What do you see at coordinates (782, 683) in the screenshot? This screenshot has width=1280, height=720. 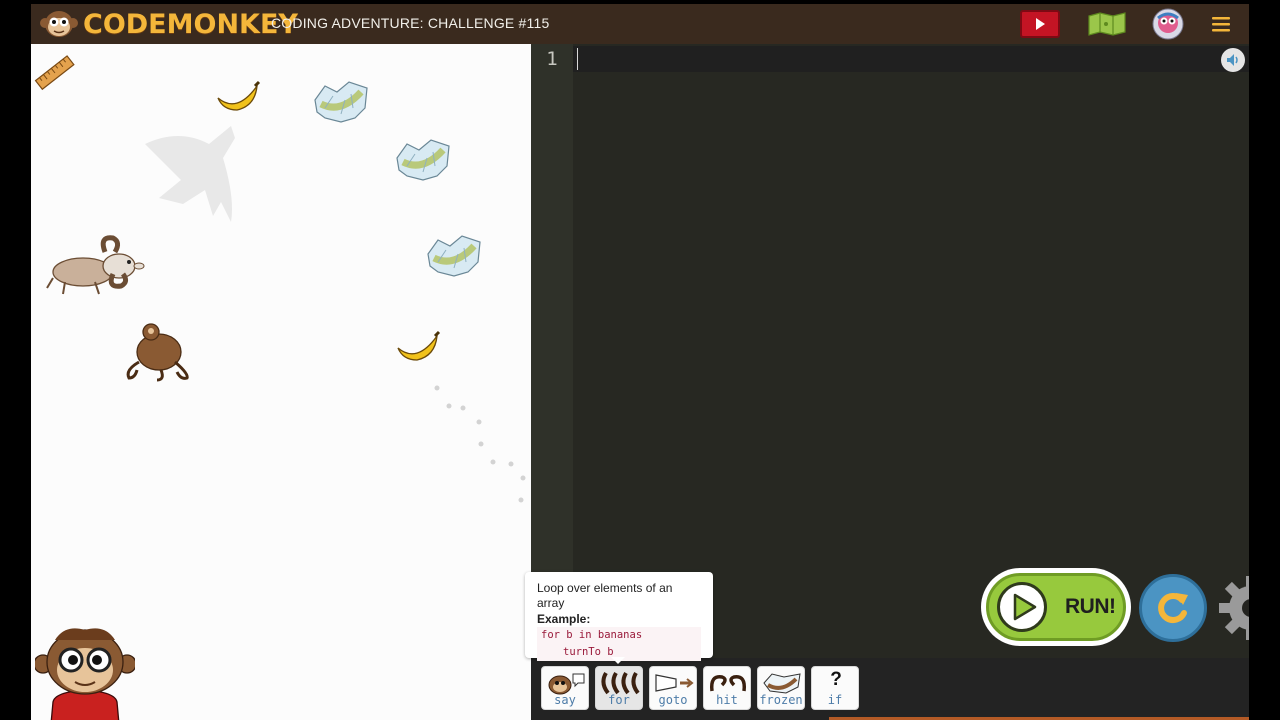 I see `frozen-banana-icon` at bounding box center [782, 683].